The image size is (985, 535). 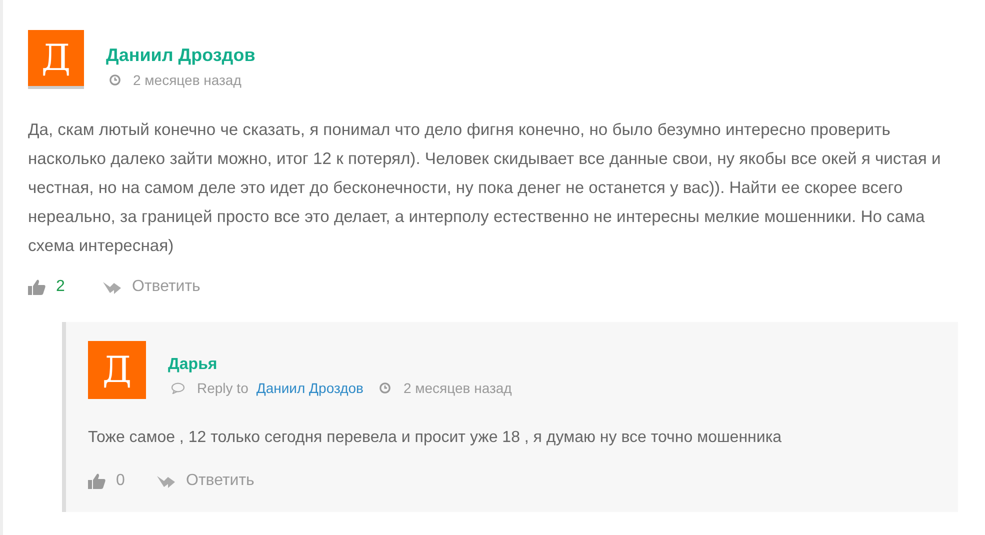 I want to click on reply-to-label: Reply to, so click(x=222, y=388).